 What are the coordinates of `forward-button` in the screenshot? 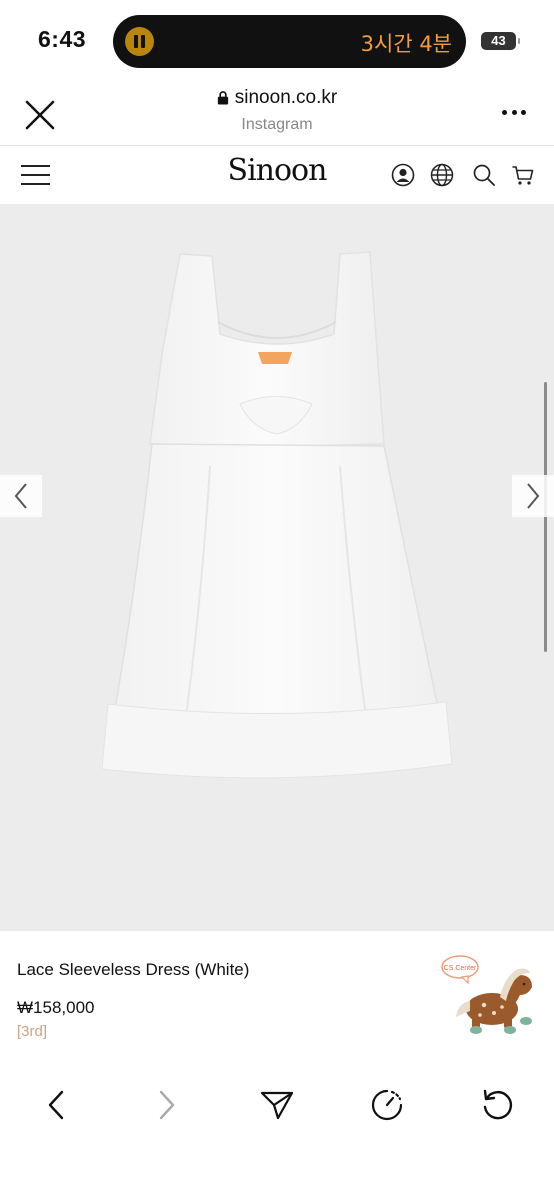 It's located at (167, 1105).